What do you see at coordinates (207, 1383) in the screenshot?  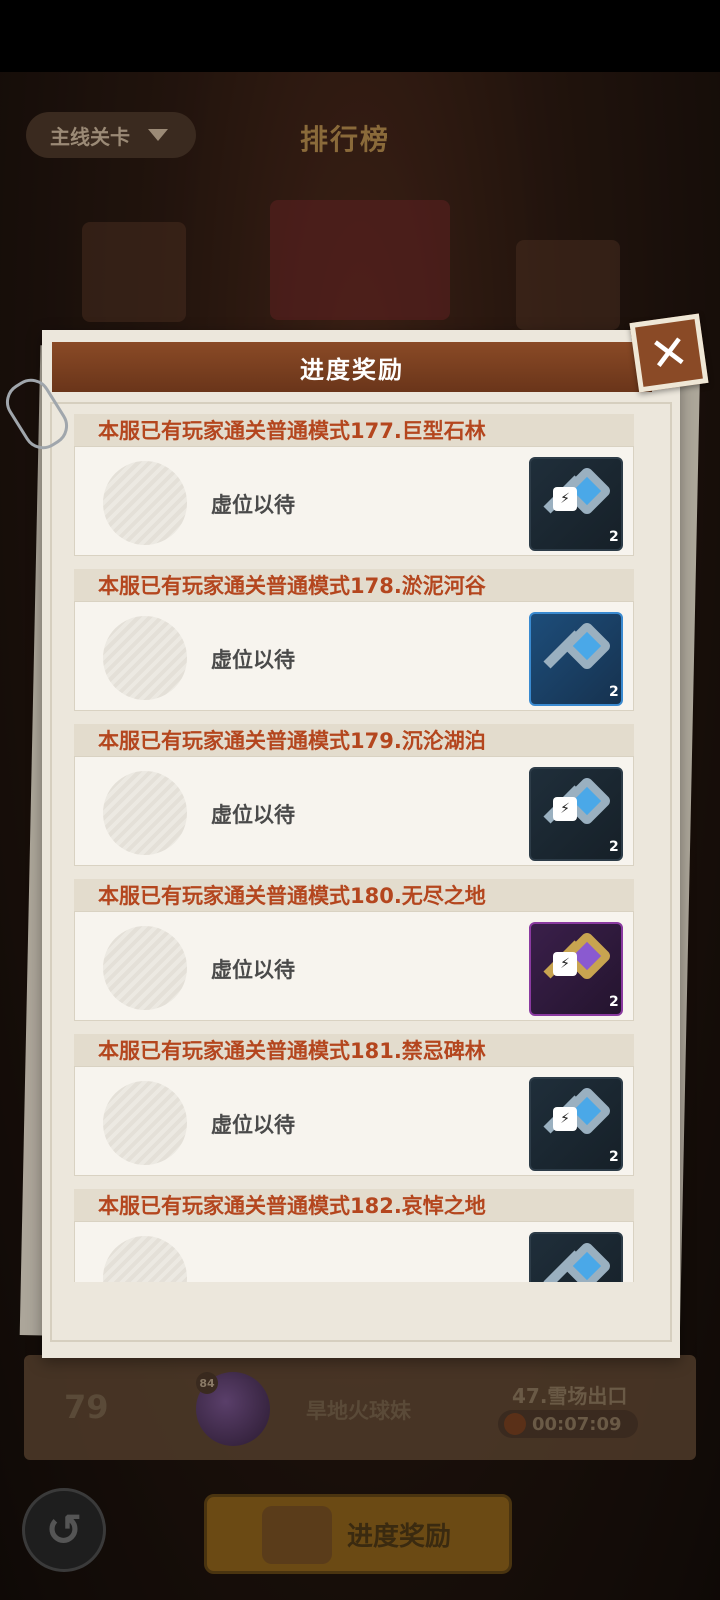 I see `level-badge: 84` at bounding box center [207, 1383].